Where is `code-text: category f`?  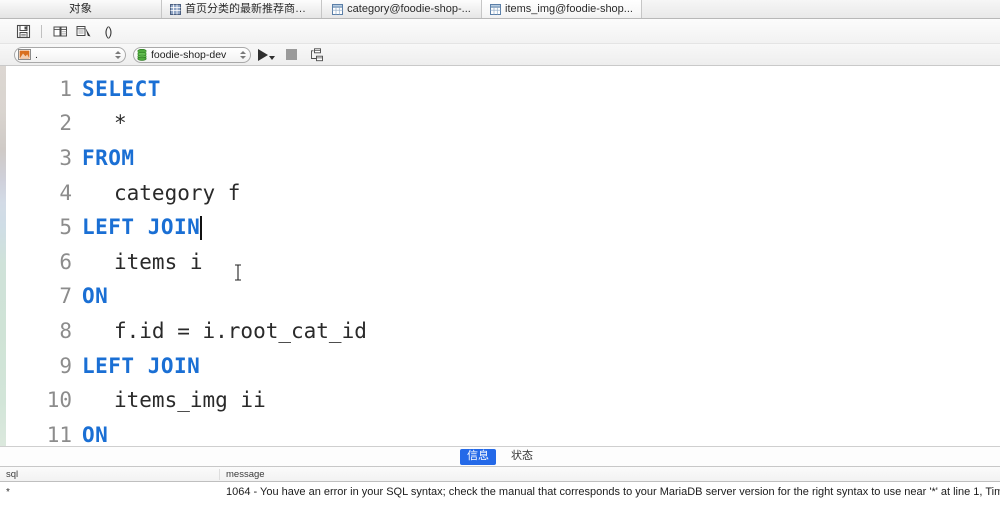 code-text: category f is located at coordinates (177, 192).